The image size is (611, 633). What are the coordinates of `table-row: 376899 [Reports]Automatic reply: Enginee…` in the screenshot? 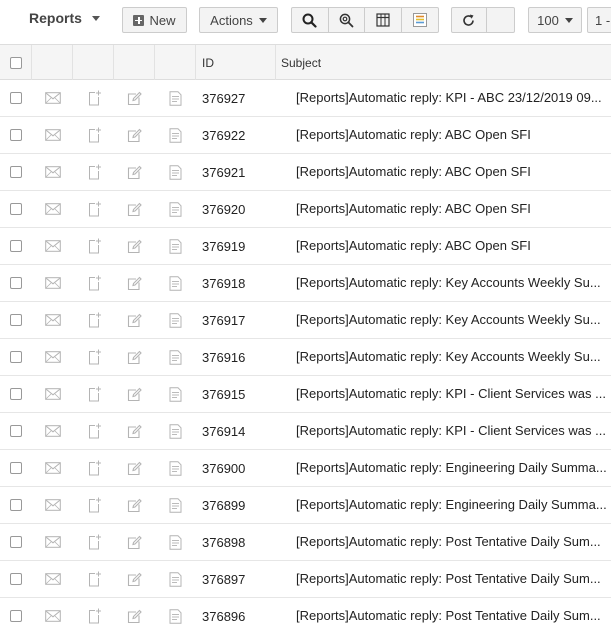 It's located at (305, 505).